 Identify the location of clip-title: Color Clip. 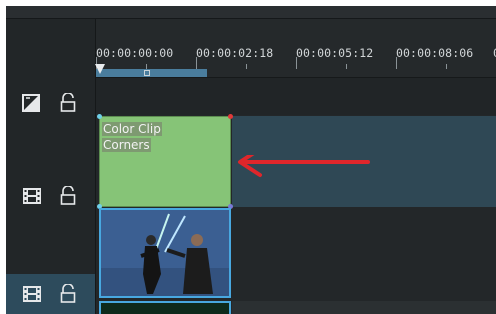
(132, 129).